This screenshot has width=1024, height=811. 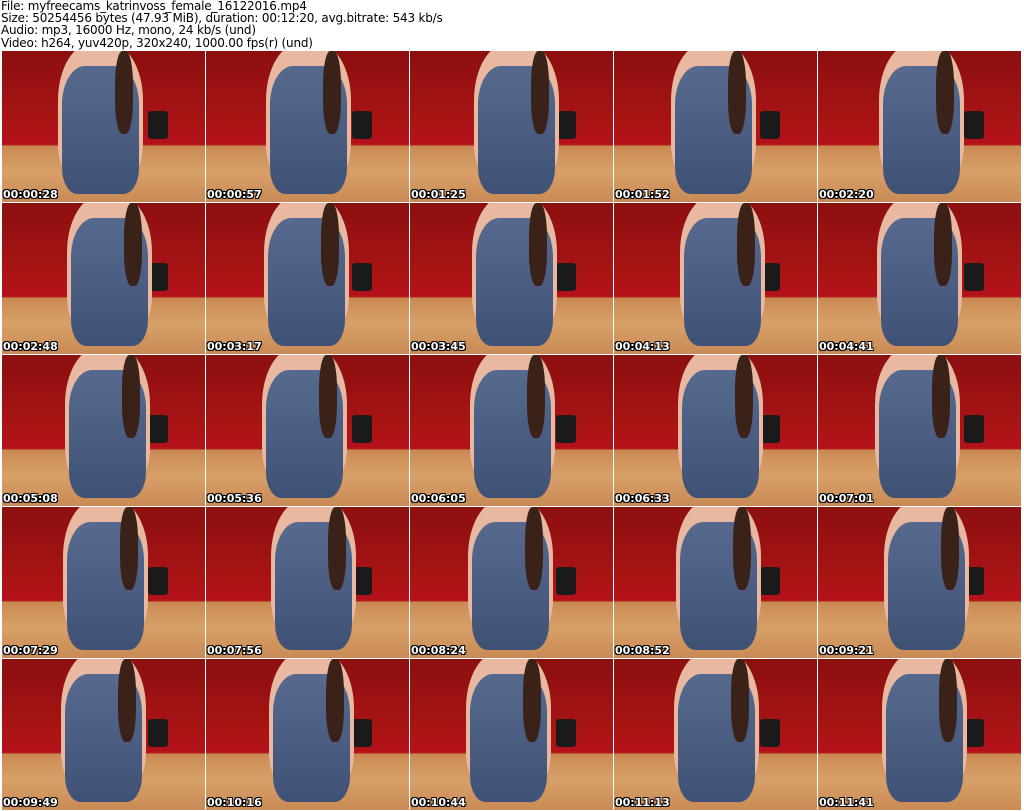 I want to click on timestamp: 00:04:41, so click(x=846, y=346).